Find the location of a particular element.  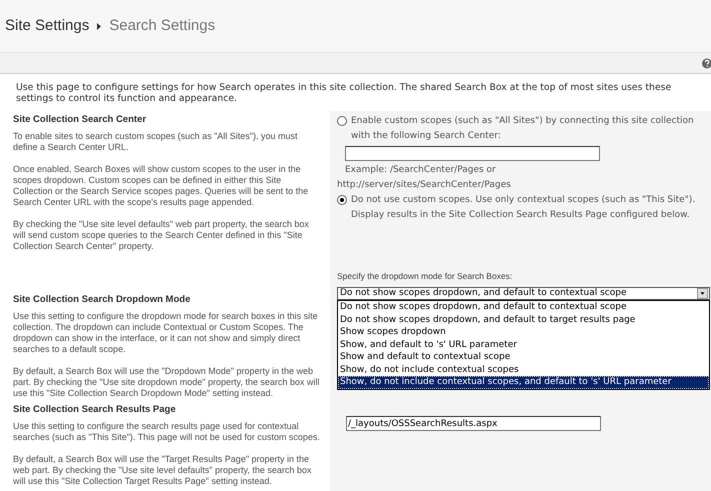

section-description: Use this setting to configure the search results page used for contextual searches (such as "This Site"). This page will not be used for custom scopes. is located at coordinates (167, 432).